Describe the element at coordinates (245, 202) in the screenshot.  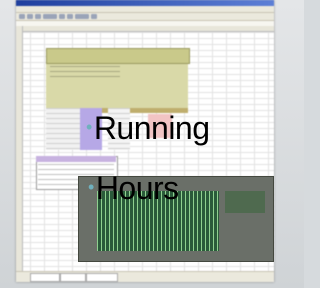
I see `chart-legend` at that location.